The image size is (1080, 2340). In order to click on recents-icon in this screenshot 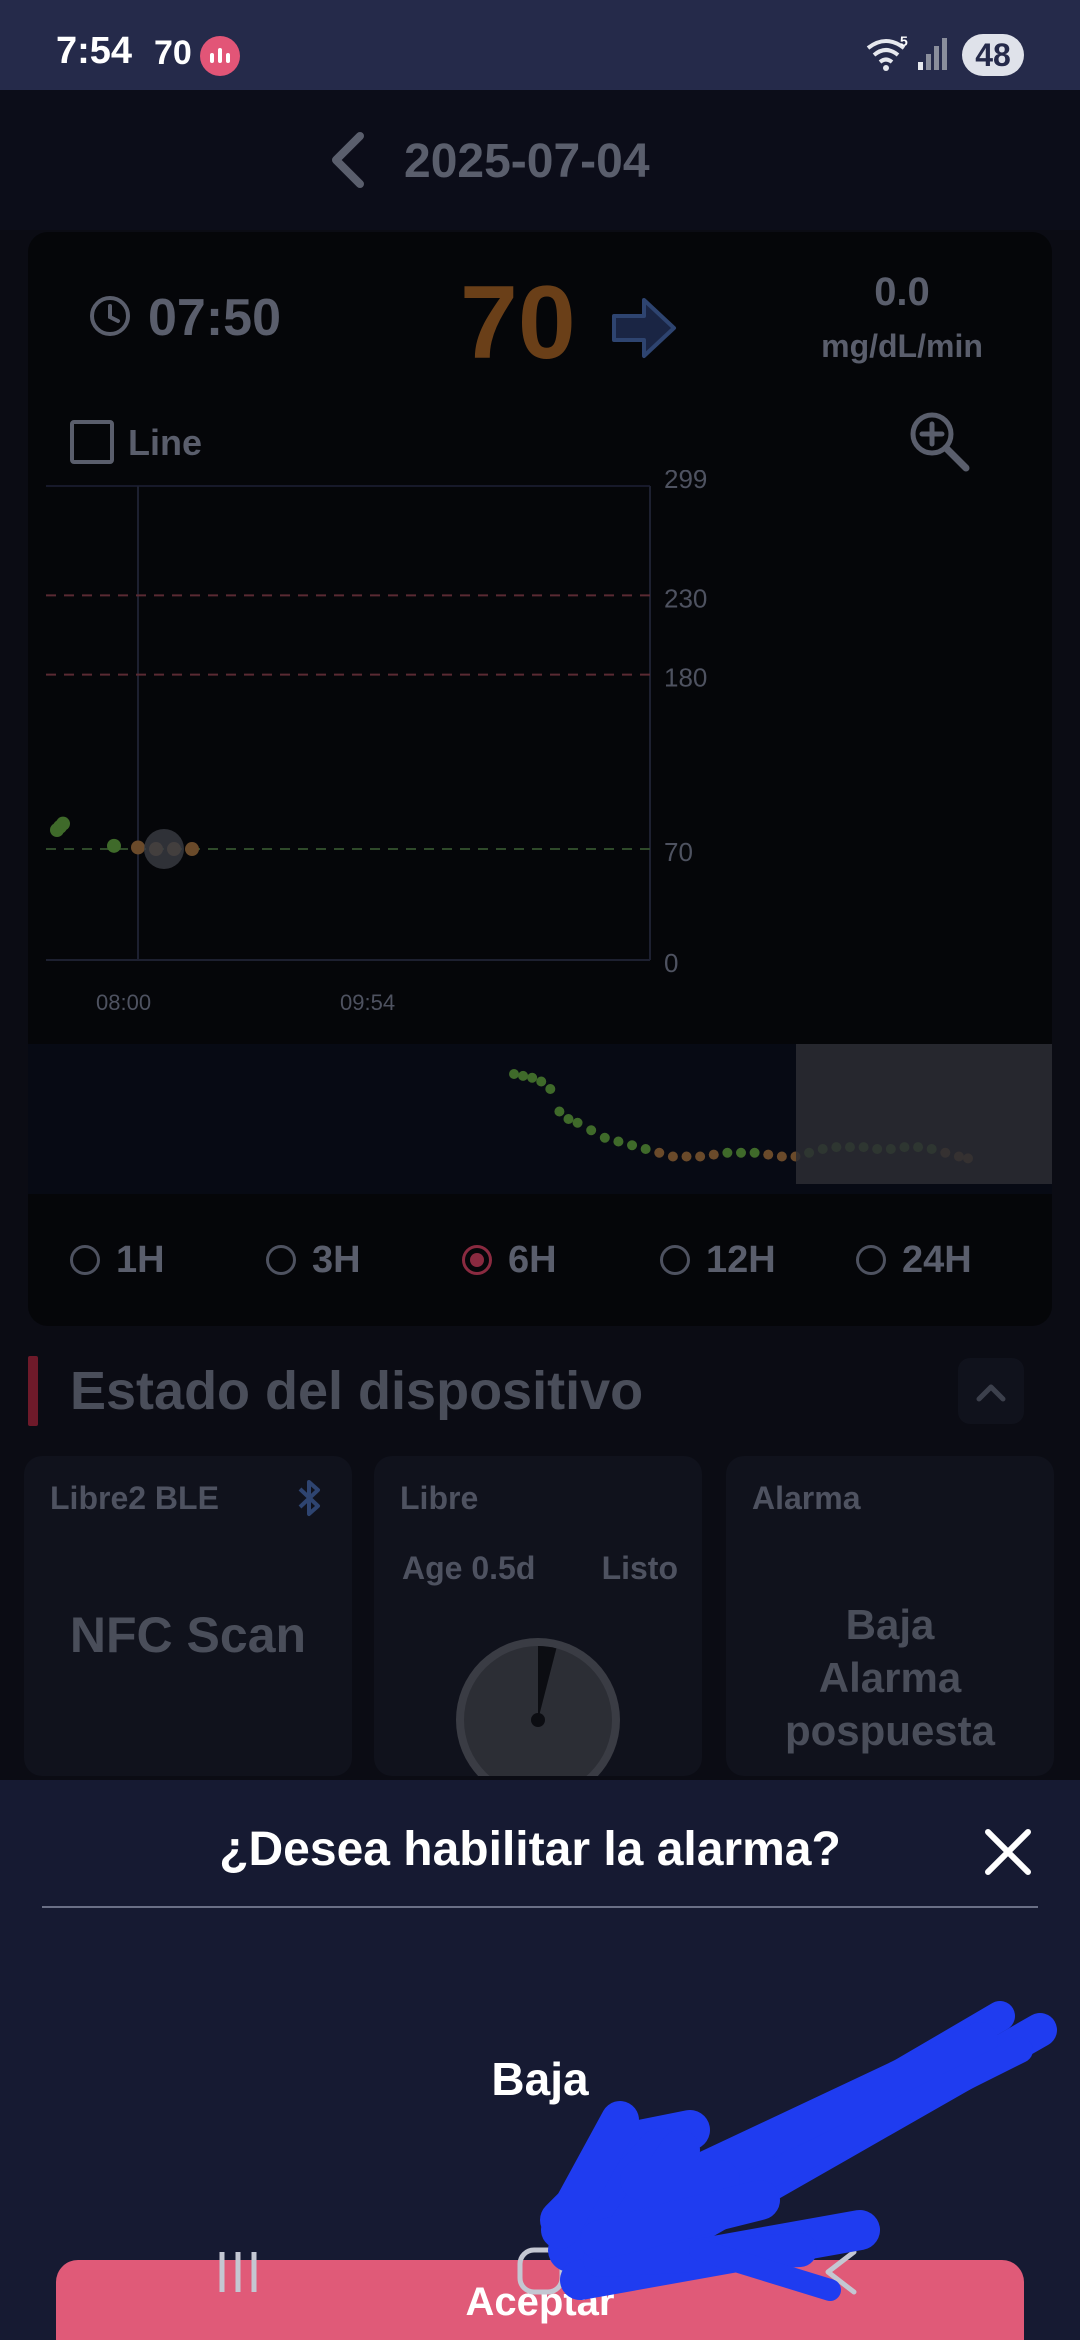, I will do `click(238, 2272)`.